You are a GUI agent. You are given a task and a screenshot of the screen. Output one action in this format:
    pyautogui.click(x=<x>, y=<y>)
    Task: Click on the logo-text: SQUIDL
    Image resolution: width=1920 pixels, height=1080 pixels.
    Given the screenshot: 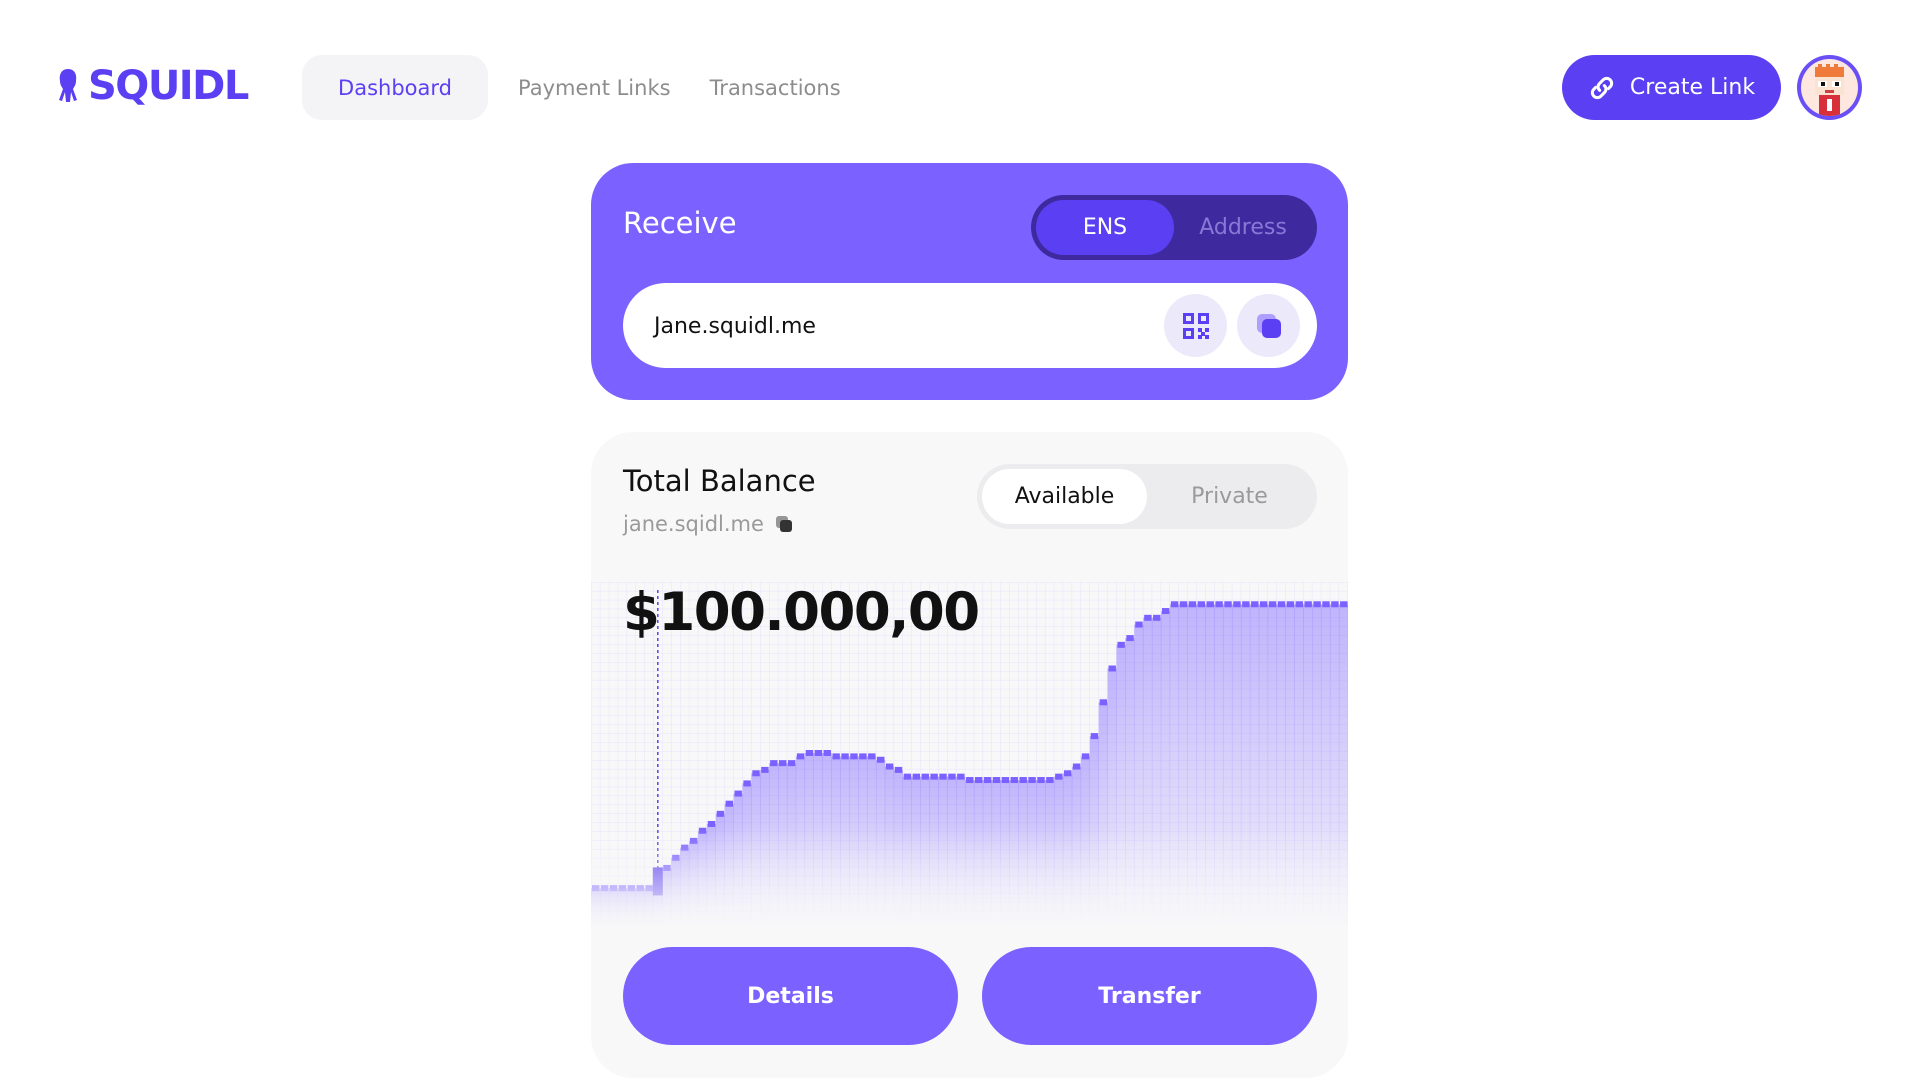 What is the action you would take?
    pyautogui.click(x=168, y=86)
    